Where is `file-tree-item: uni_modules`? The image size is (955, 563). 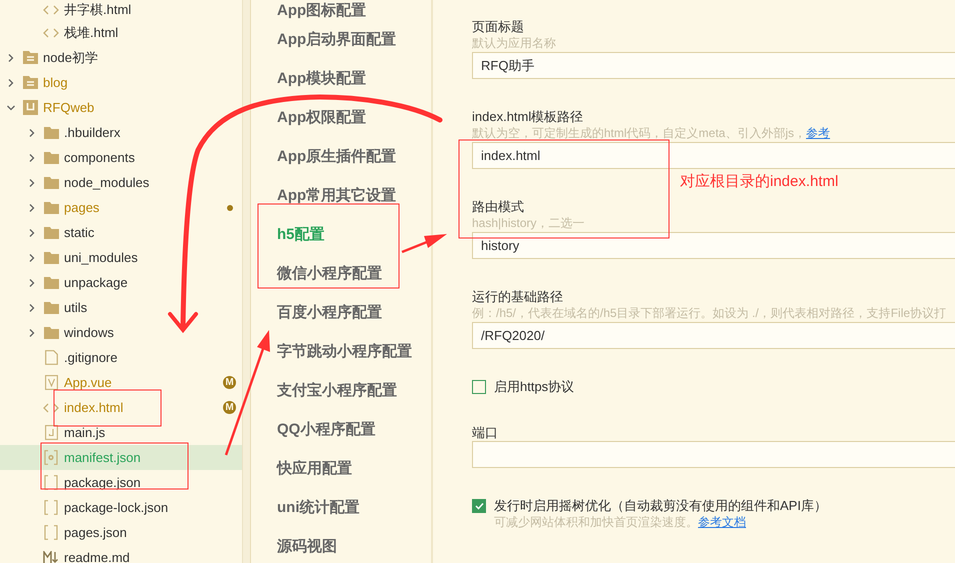 file-tree-item: uni_modules is located at coordinates (121, 257).